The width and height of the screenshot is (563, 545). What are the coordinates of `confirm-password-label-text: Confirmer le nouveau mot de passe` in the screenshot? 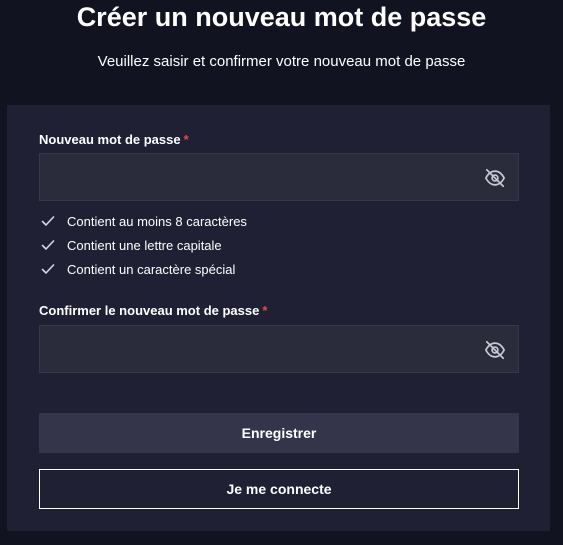 It's located at (149, 310).